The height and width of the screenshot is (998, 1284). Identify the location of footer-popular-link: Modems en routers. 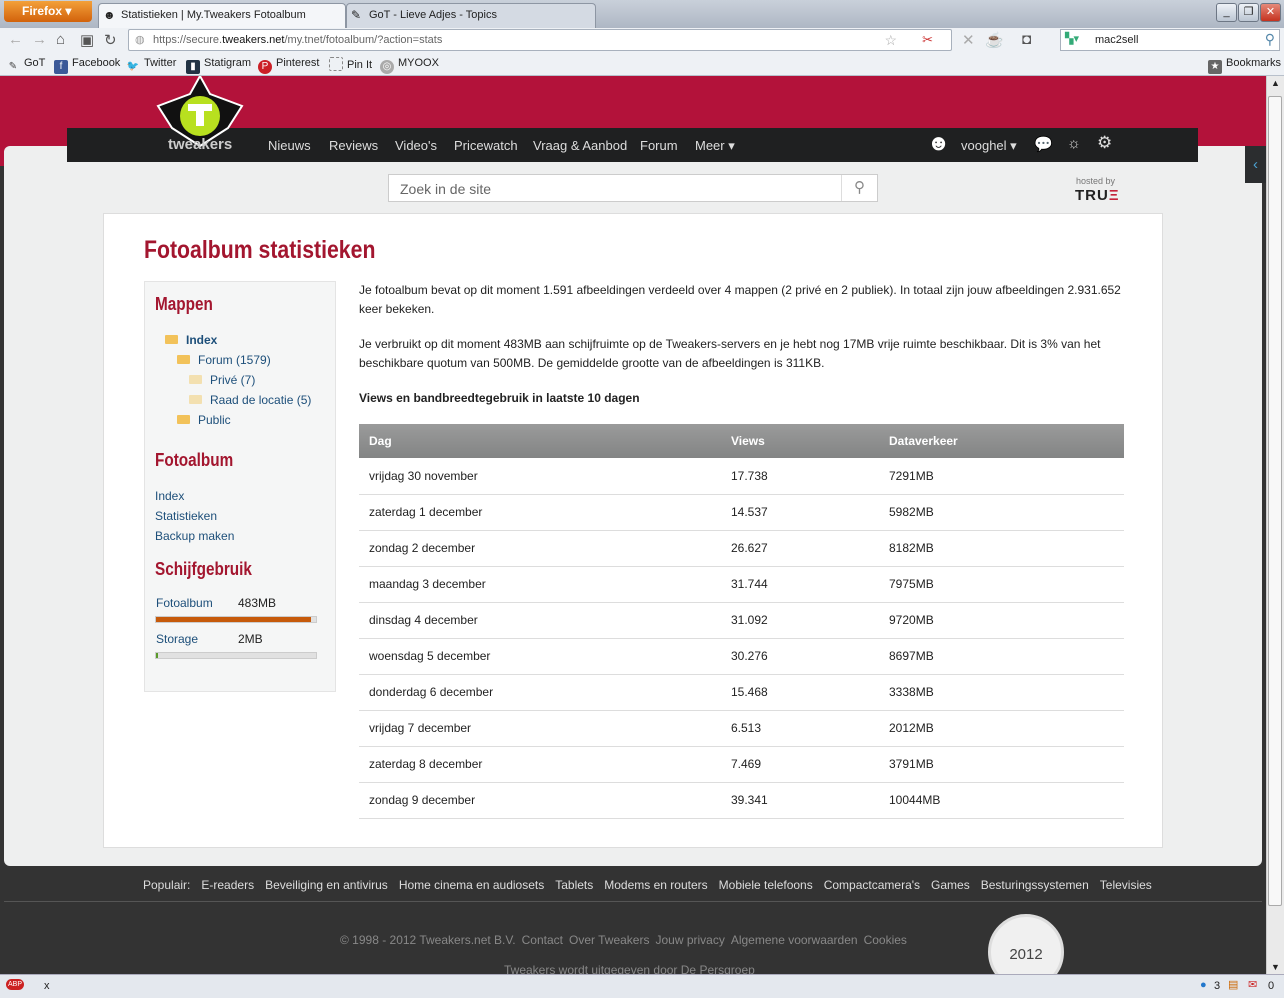
(655, 885).